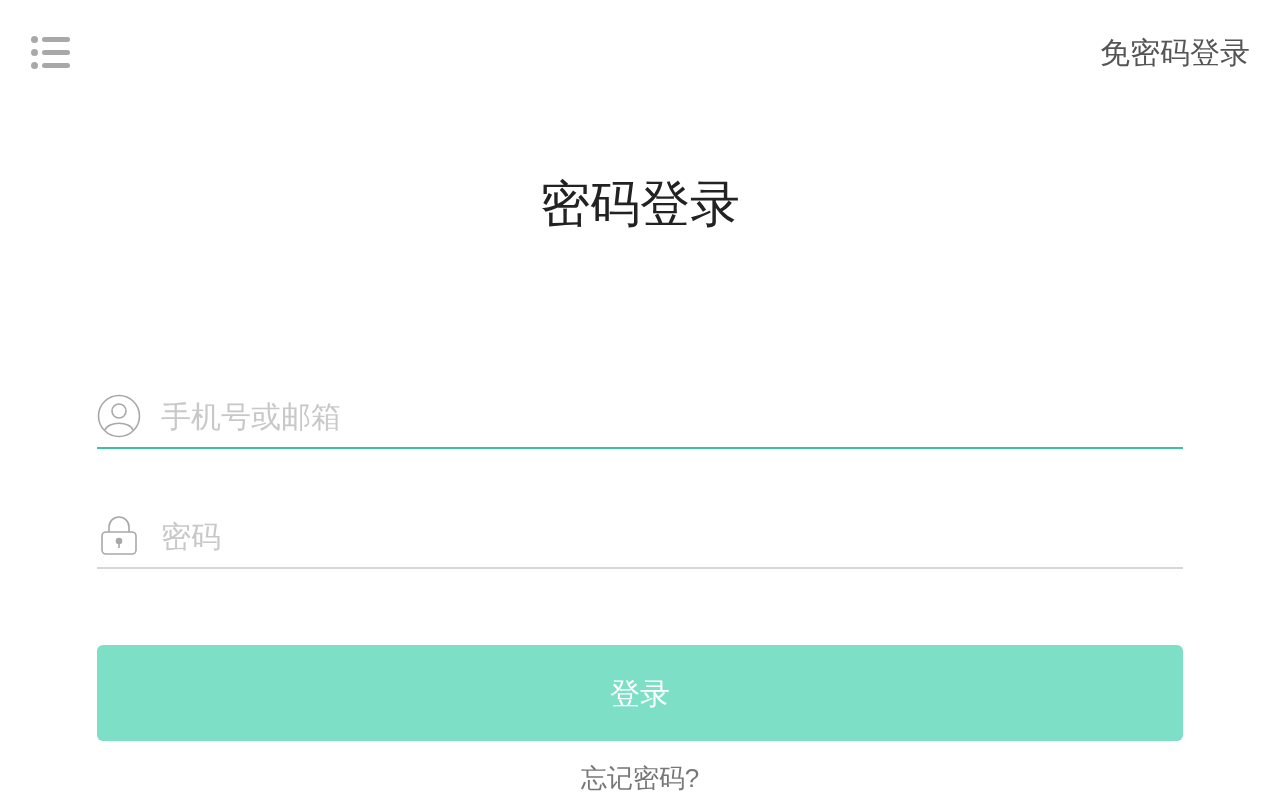 The width and height of the screenshot is (1280, 800). I want to click on lock-icon, so click(119, 536).